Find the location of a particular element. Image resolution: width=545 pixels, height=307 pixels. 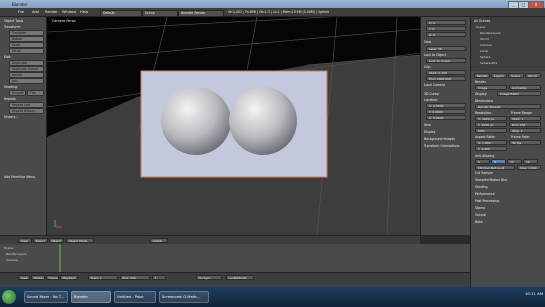

full-sample-label: Full Sample is located at coordinates (484, 173).